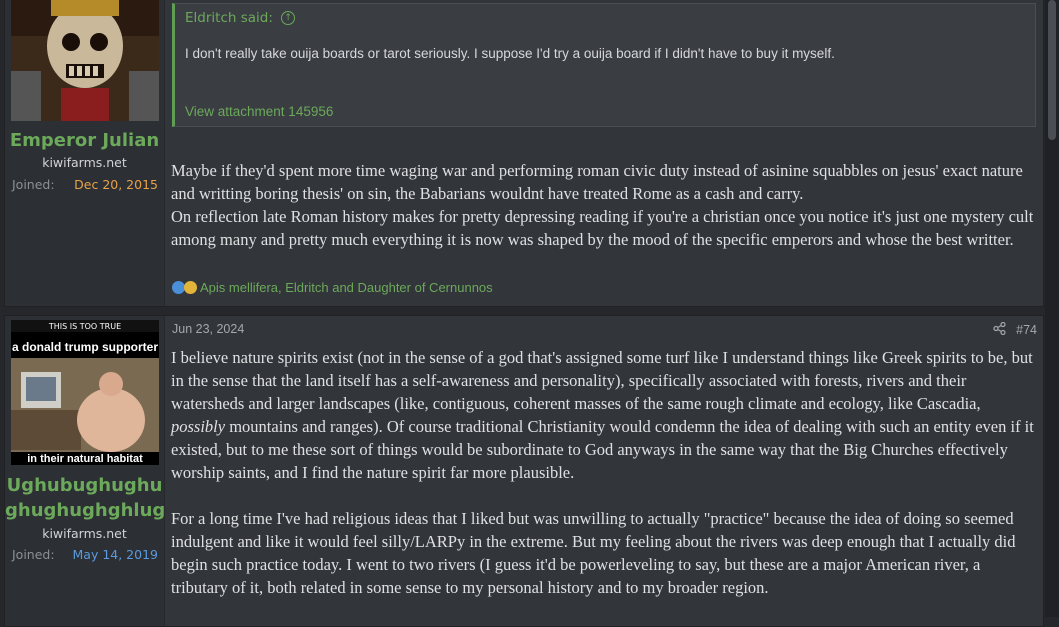 The width and height of the screenshot is (1059, 627). What do you see at coordinates (288, 18) in the screenshot?
I see `arrow-up-circle-icon: ↑` at bounding box center [288, 18].